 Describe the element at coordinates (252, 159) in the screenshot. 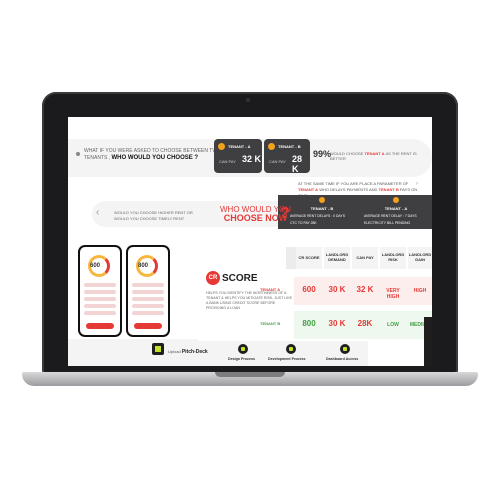

I see `tenant-card-value: 32 K` at that location.